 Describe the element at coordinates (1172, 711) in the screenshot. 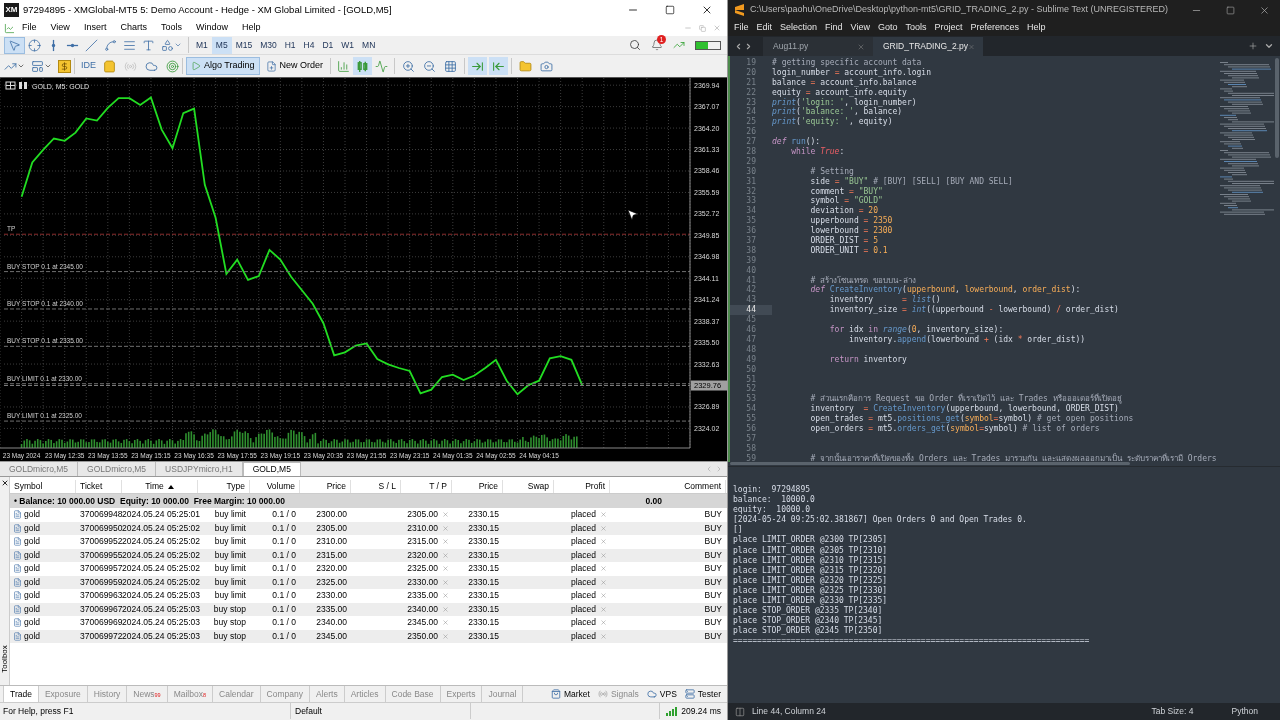

I see `tab-size: Tab Size: 4` at that location.